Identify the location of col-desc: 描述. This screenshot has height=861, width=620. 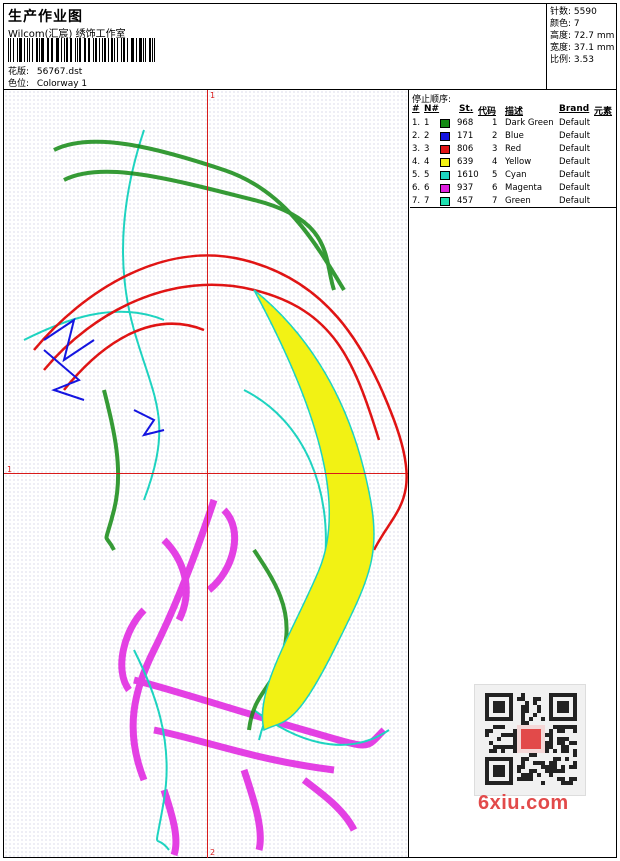
(514, 112).